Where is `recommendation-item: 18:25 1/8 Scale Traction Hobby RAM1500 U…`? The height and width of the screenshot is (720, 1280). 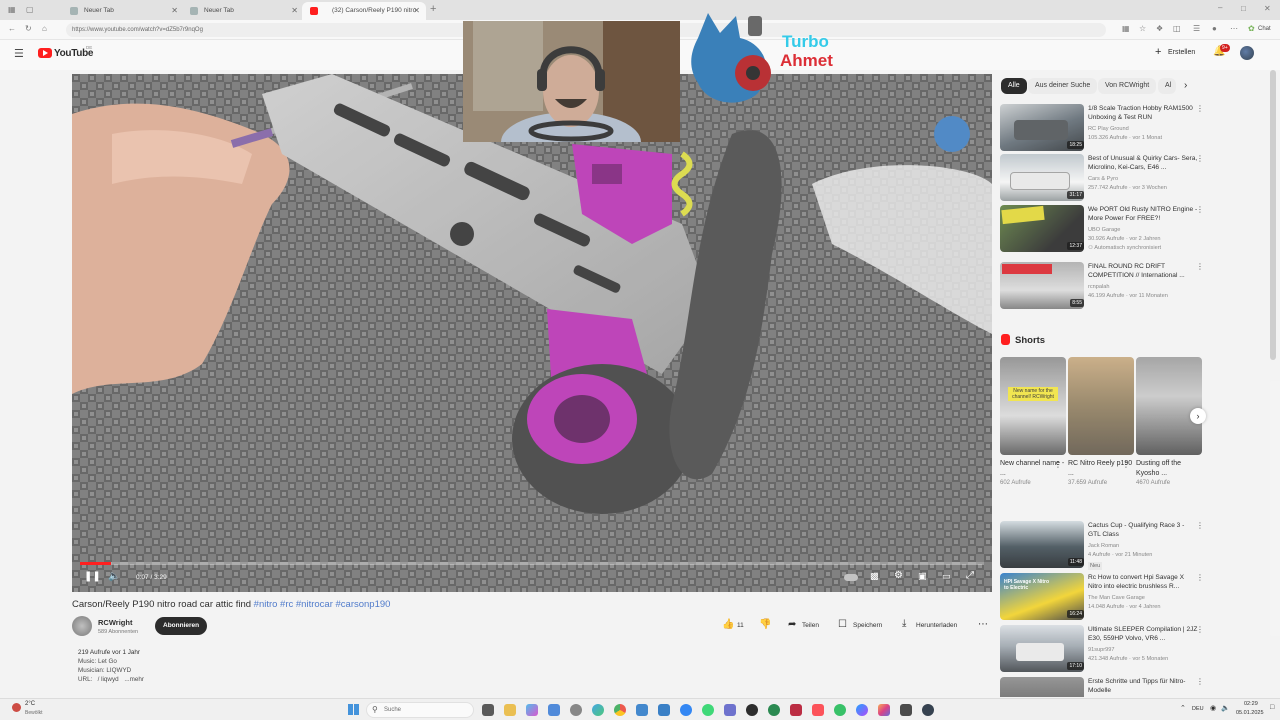
recommendation-item: 18:25 1/8 Scale Traction Hobby RAM1500 U… is located at coordinates (1102, 129).